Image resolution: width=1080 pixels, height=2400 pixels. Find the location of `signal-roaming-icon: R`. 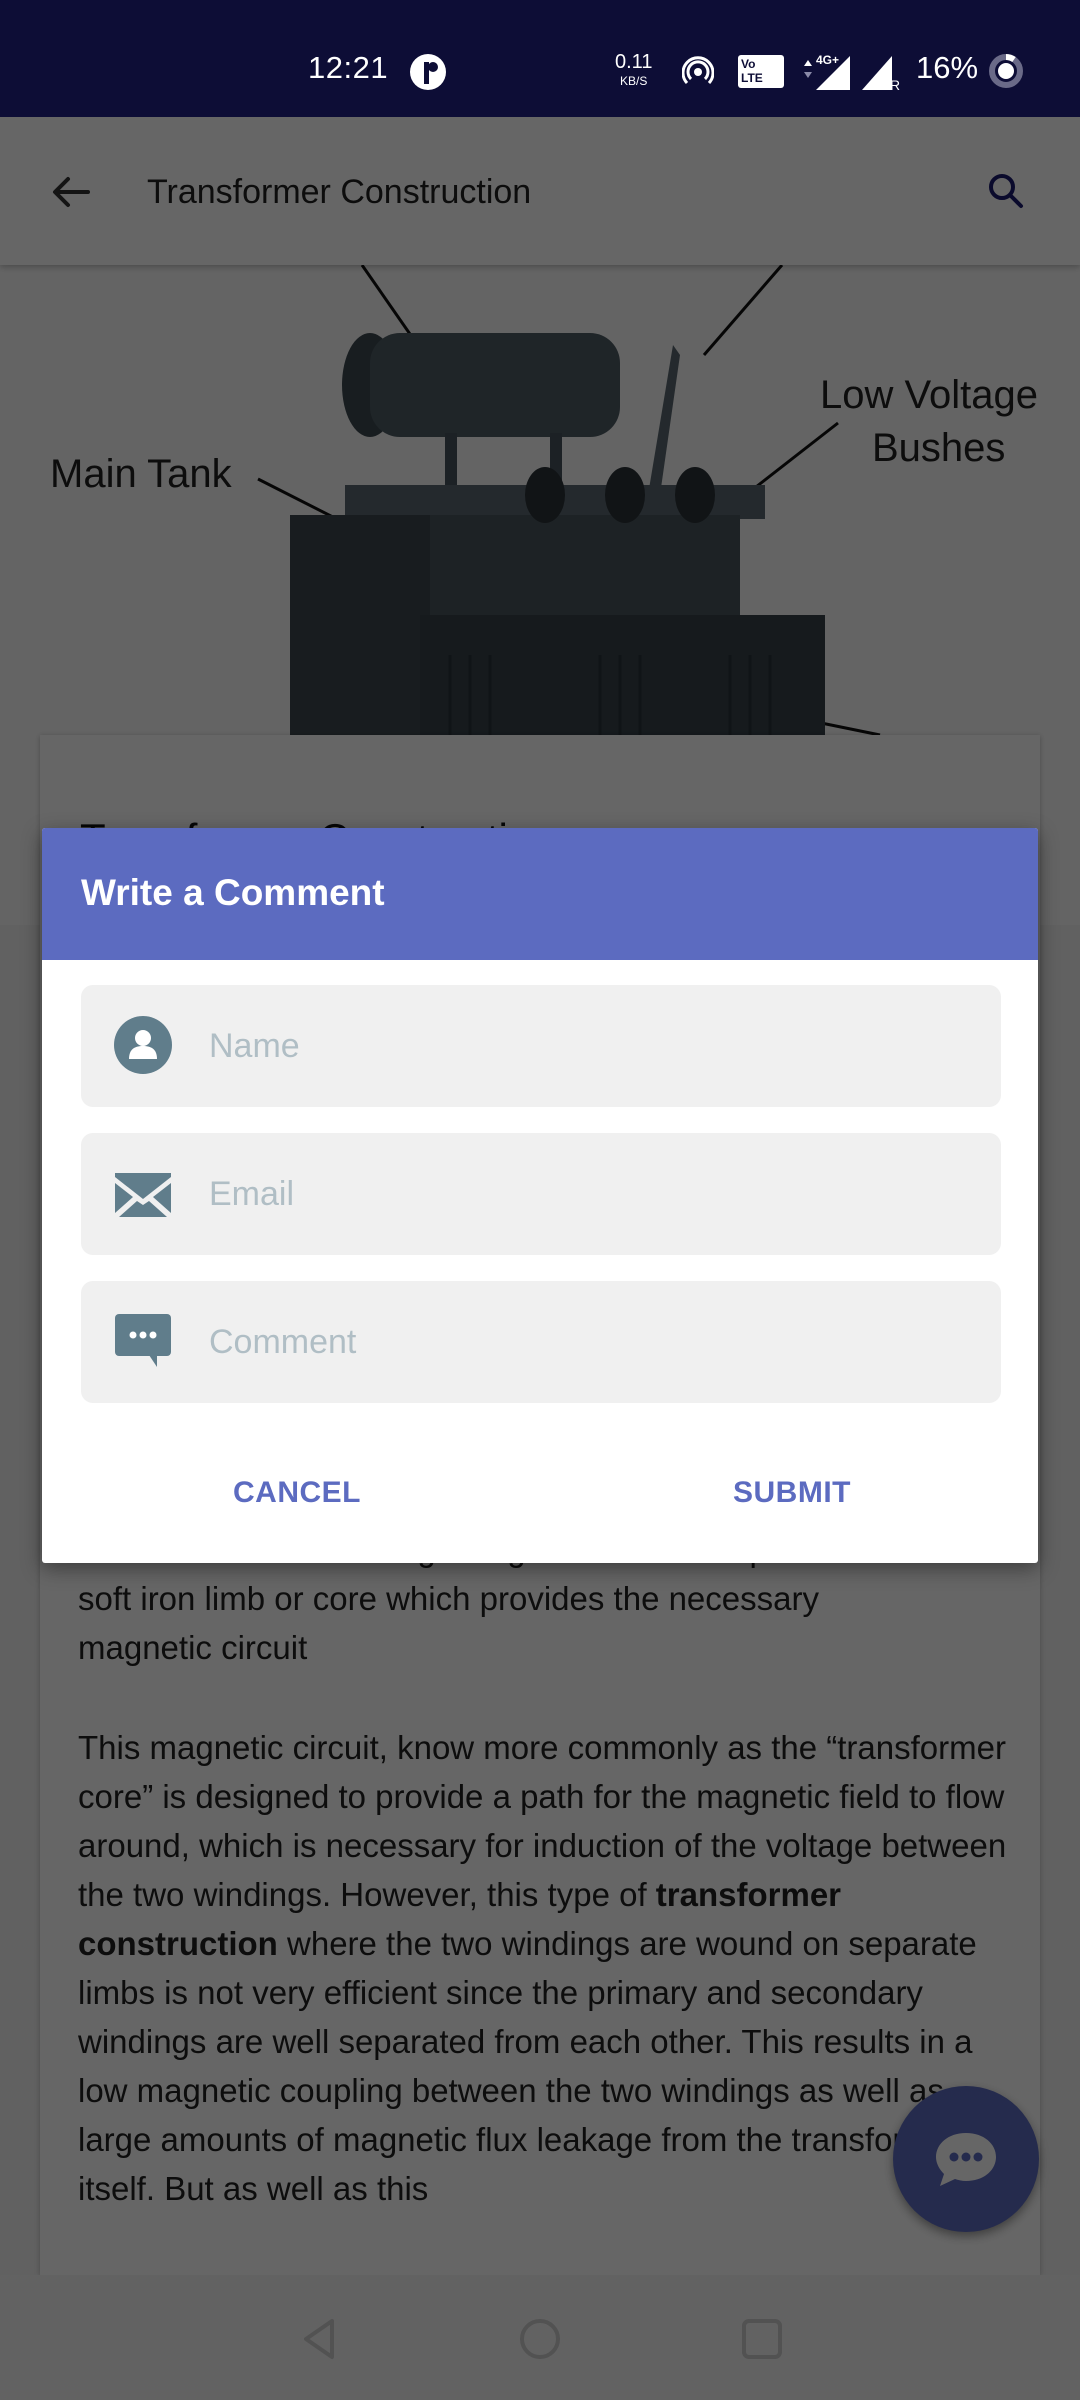

signal-roaming-icon: R is located at coordinates (881, 73).